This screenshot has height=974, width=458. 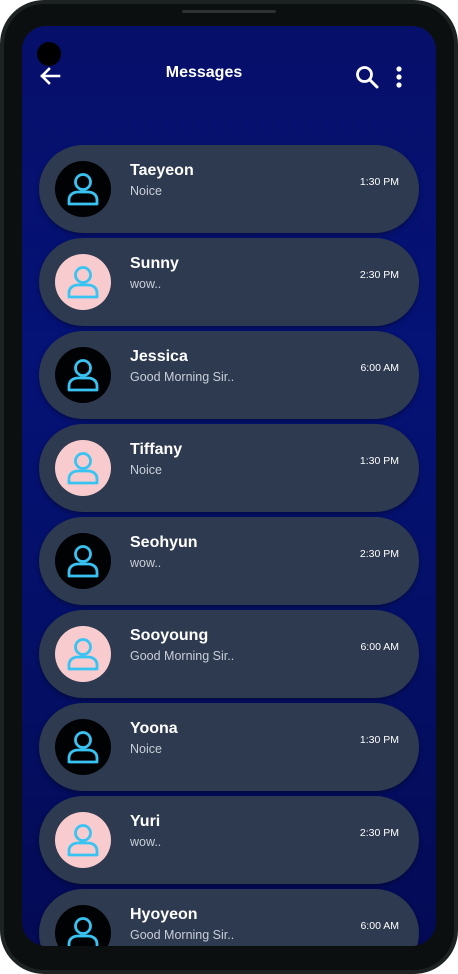 What do you see at coordinates (229, 840) in the screenshot?
I see `conversation-item: Yuri wow.. 2:30 PM` at bounding box center [229, 840].